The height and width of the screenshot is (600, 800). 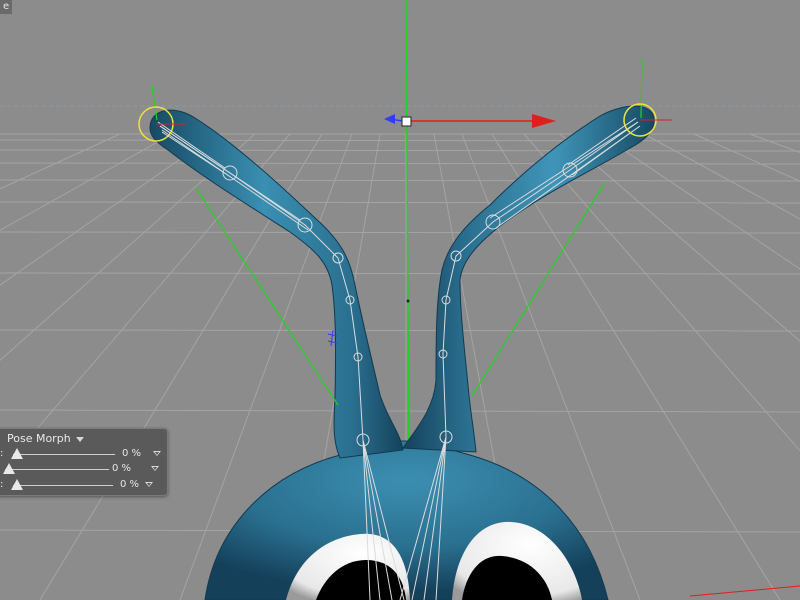 I want to click on pose-morph-panel: Pose Morph : 0 % 0 % : 0 %, so click(x=84, y=462).